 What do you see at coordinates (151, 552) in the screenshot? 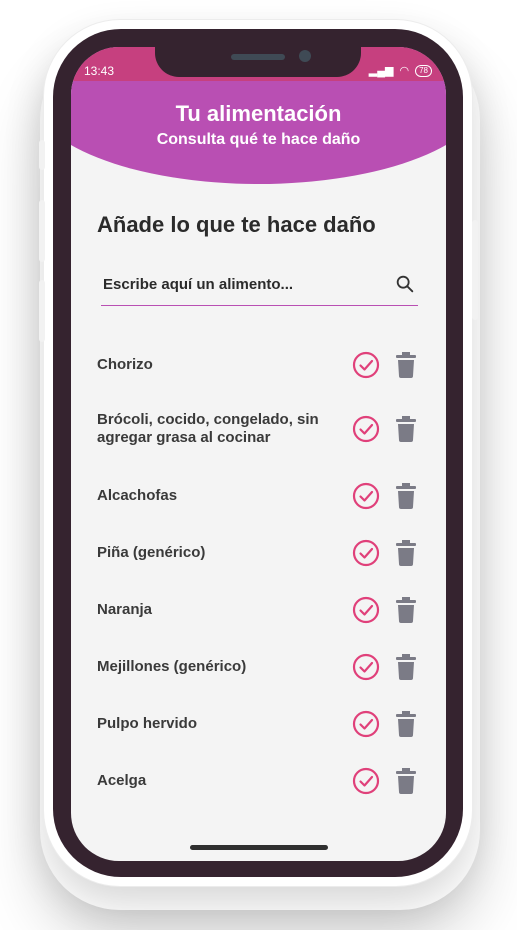
I see `food-label: Piña (genérico)` at bounding box center [151, 552].